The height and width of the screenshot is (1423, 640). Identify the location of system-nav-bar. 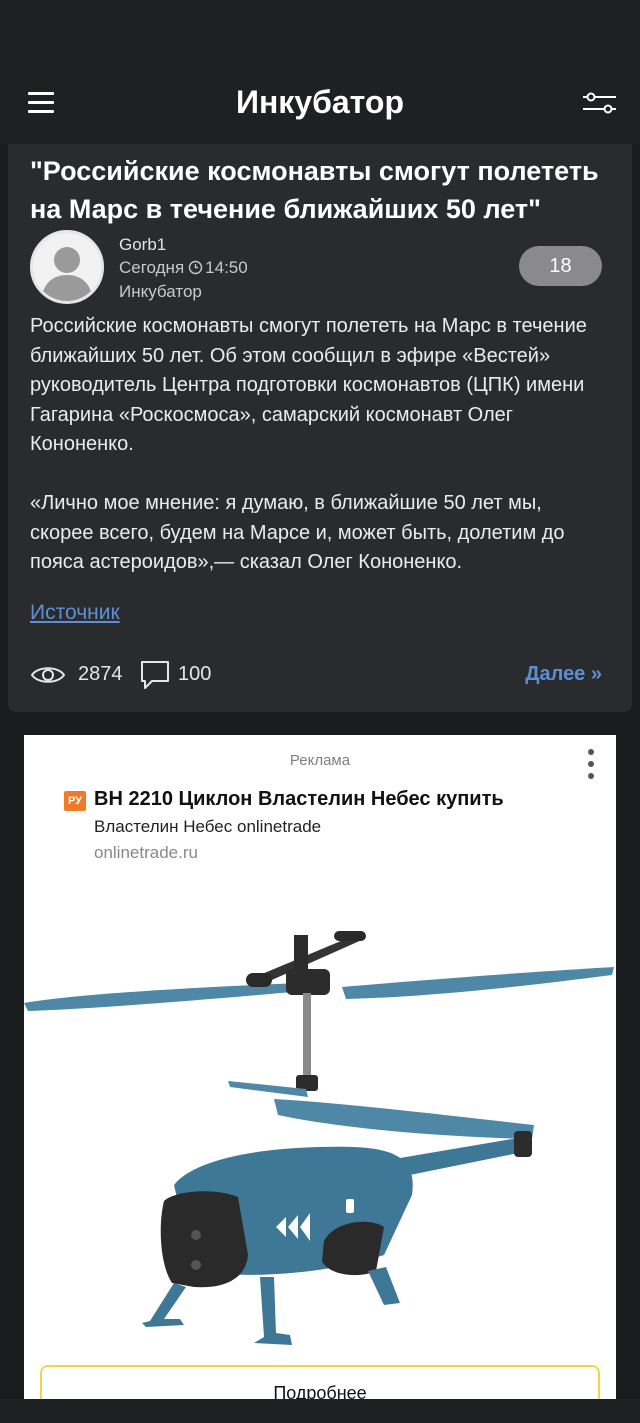
(320, 1411).